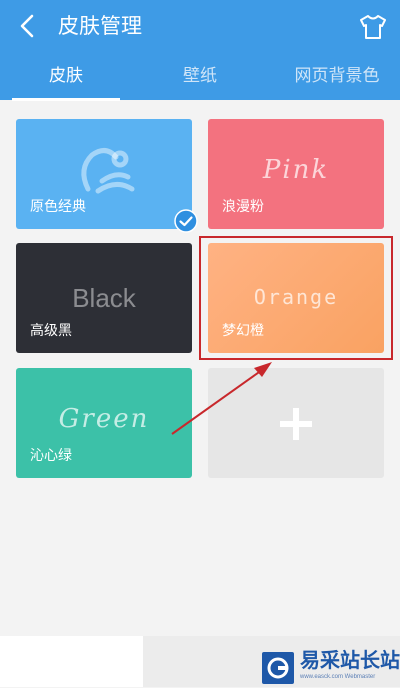 The width and height of the screenshot is (400, 688). Describe the element at coordinates (71, 661) in the screenshot. I see `bottom-white-panel` at that location.